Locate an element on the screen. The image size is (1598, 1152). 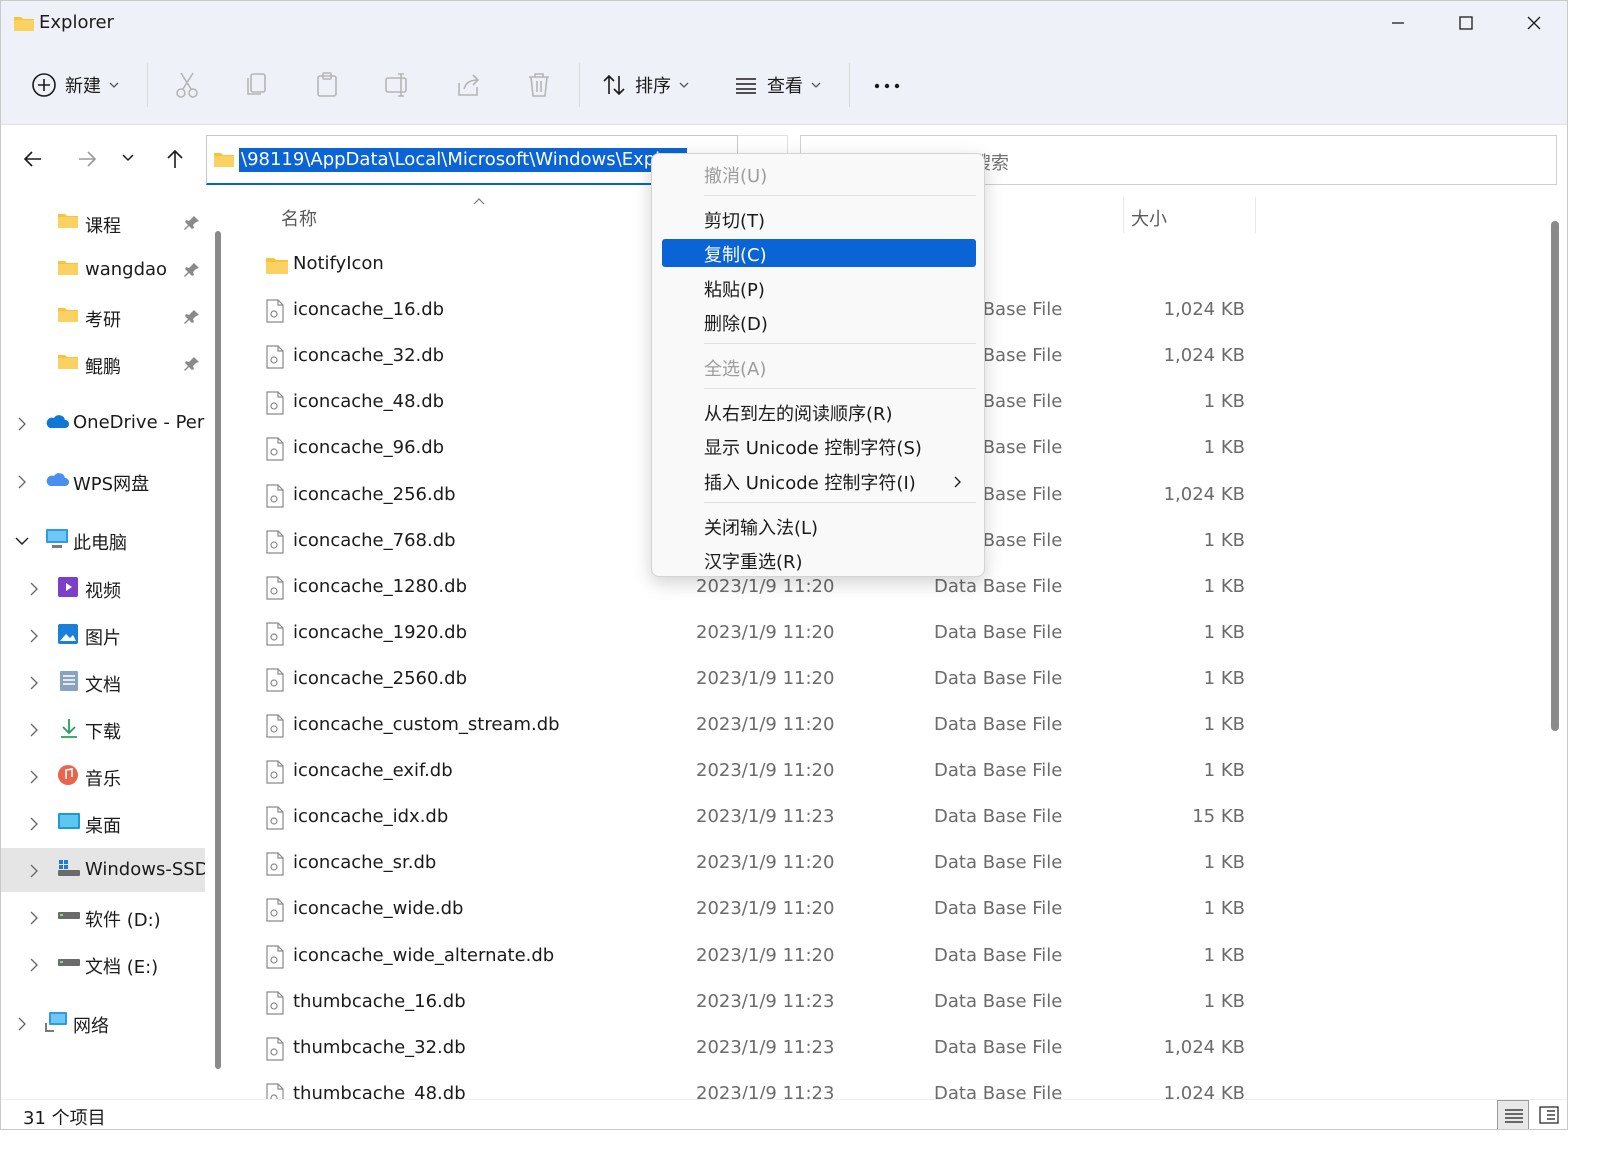
sidebar-item-windows-ssd: Windows-SSD is located at coordinates (103, 870).